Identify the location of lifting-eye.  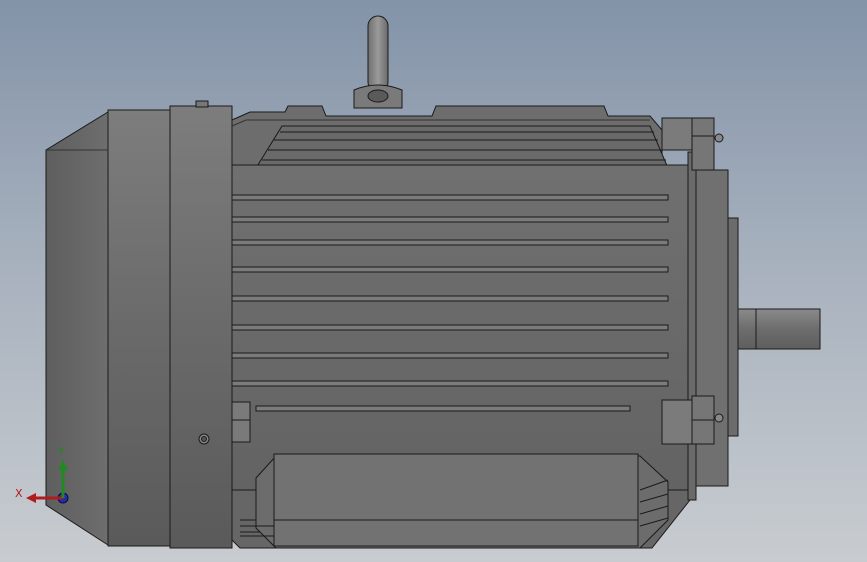
(378, 62).